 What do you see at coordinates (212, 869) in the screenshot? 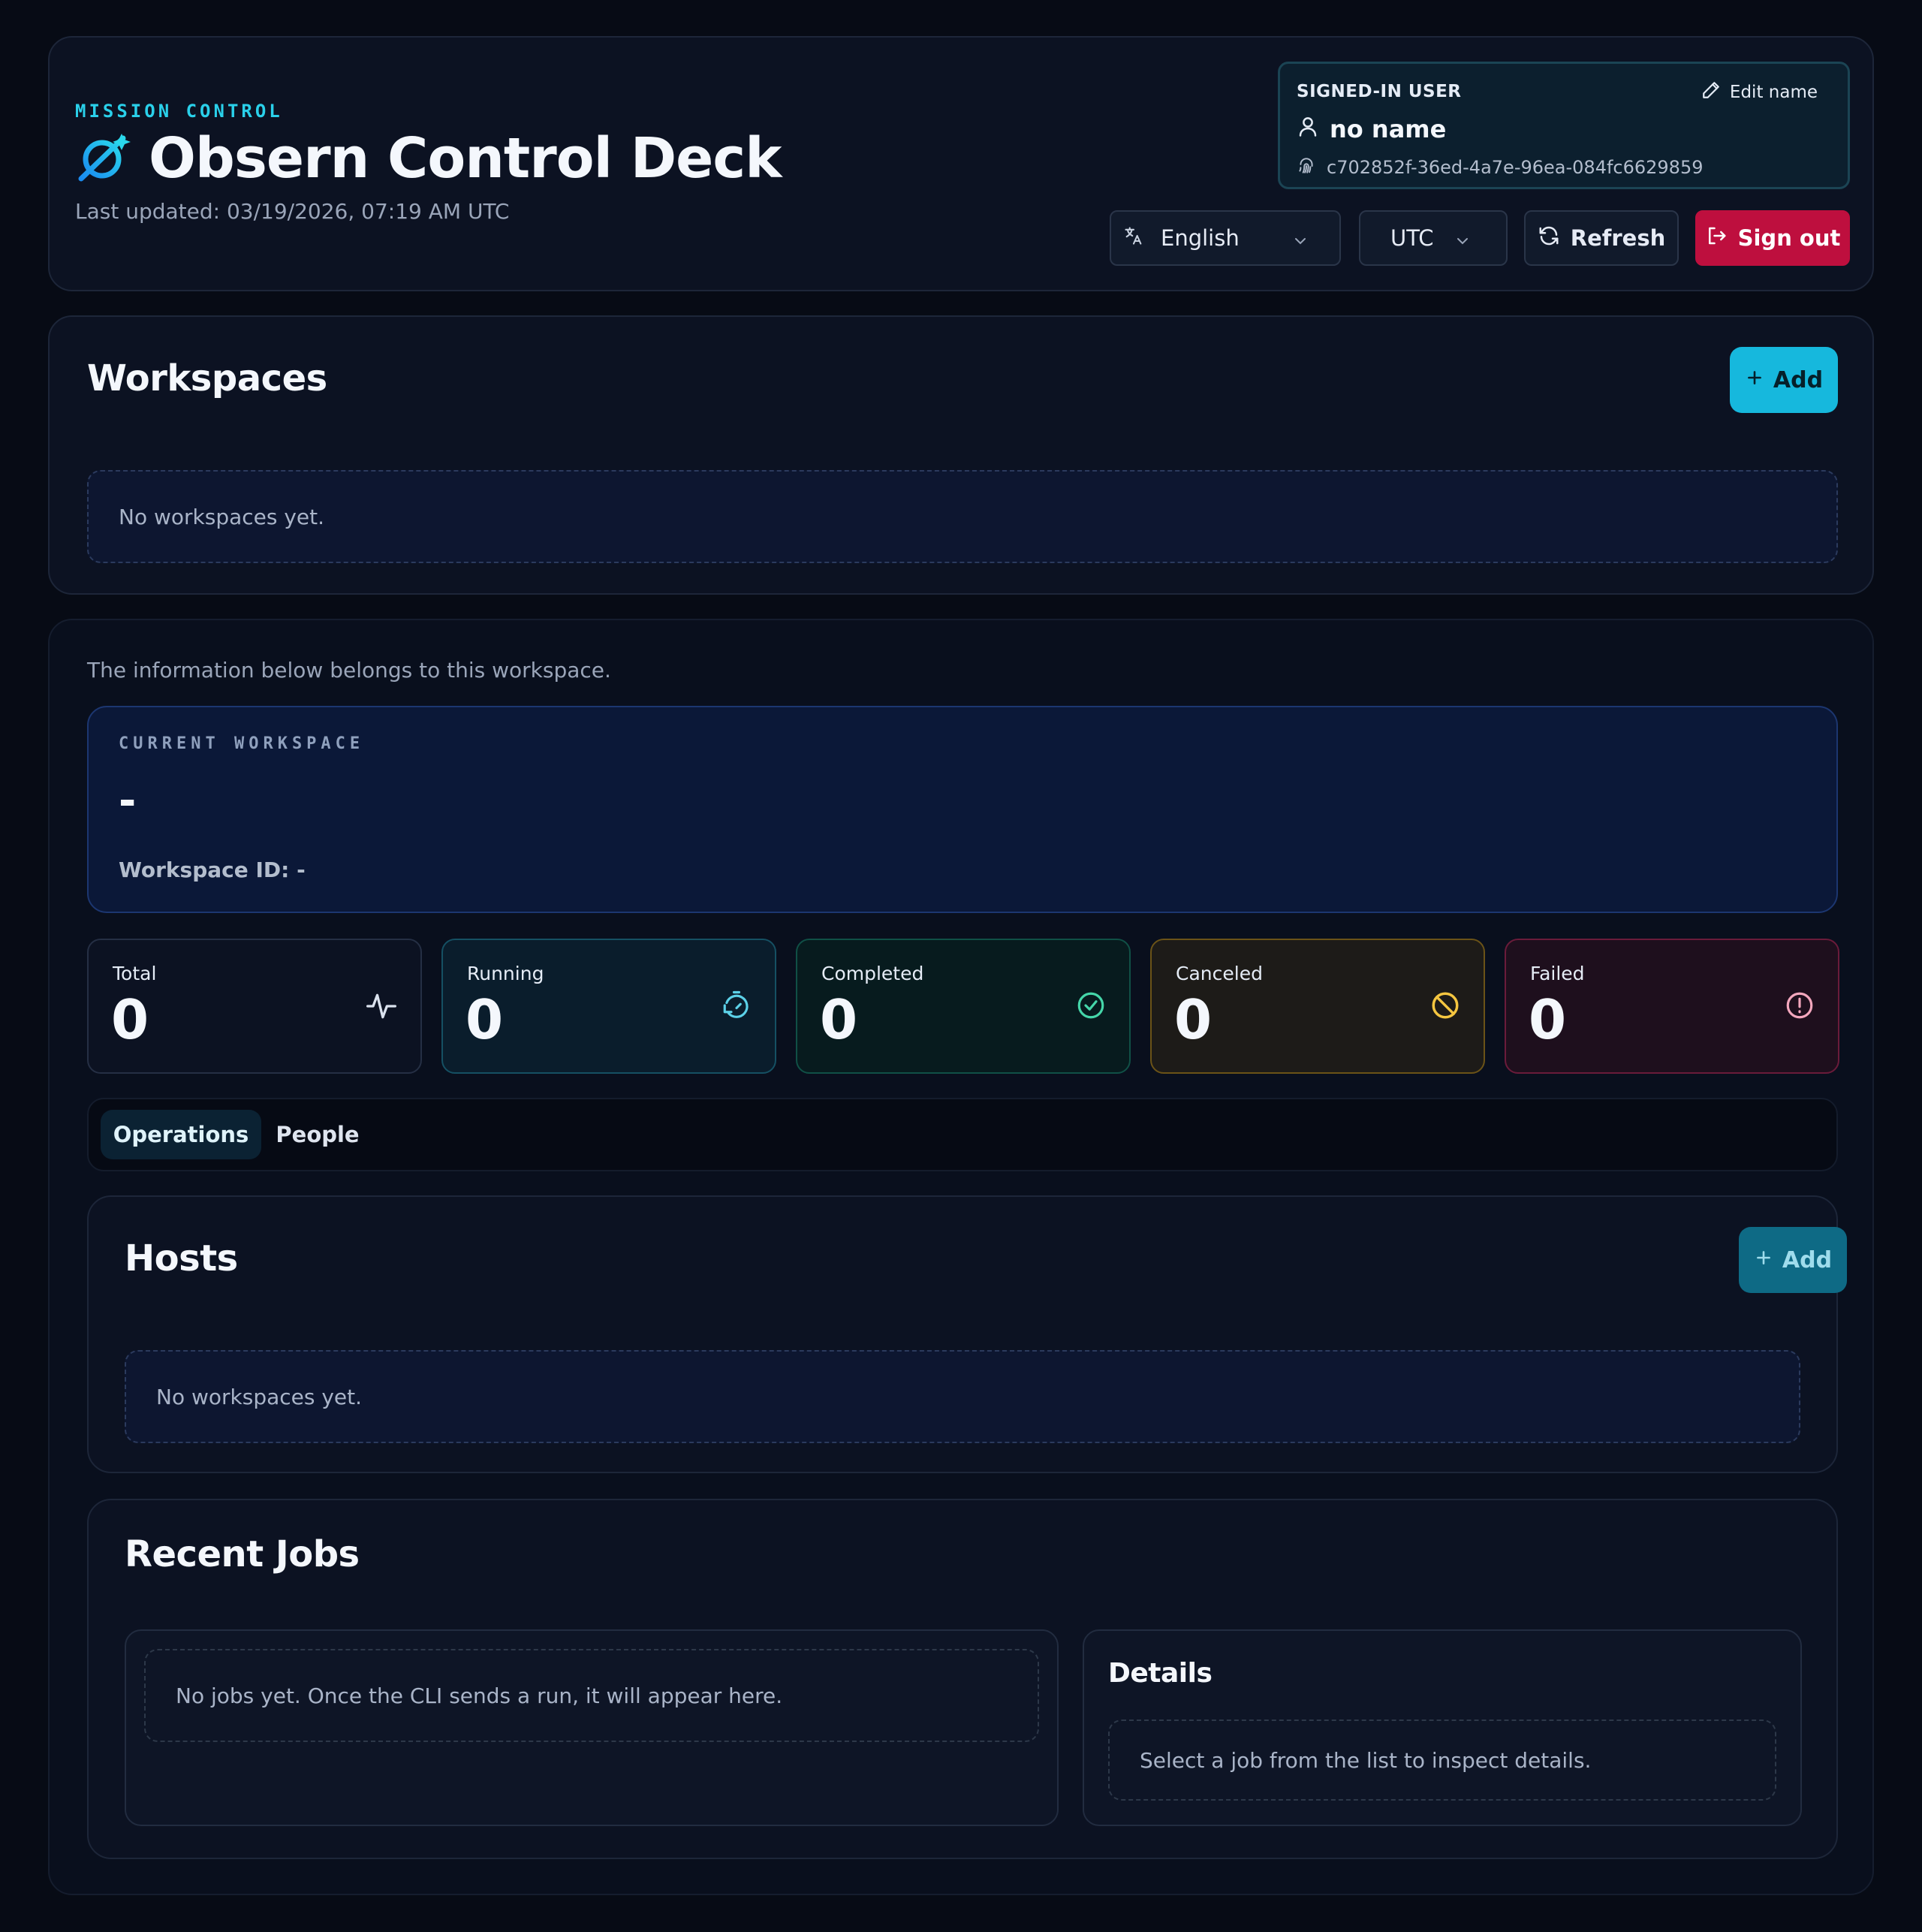
I see `current-workspace-id: Workspace ID: -` at bounding box center [212, 869].